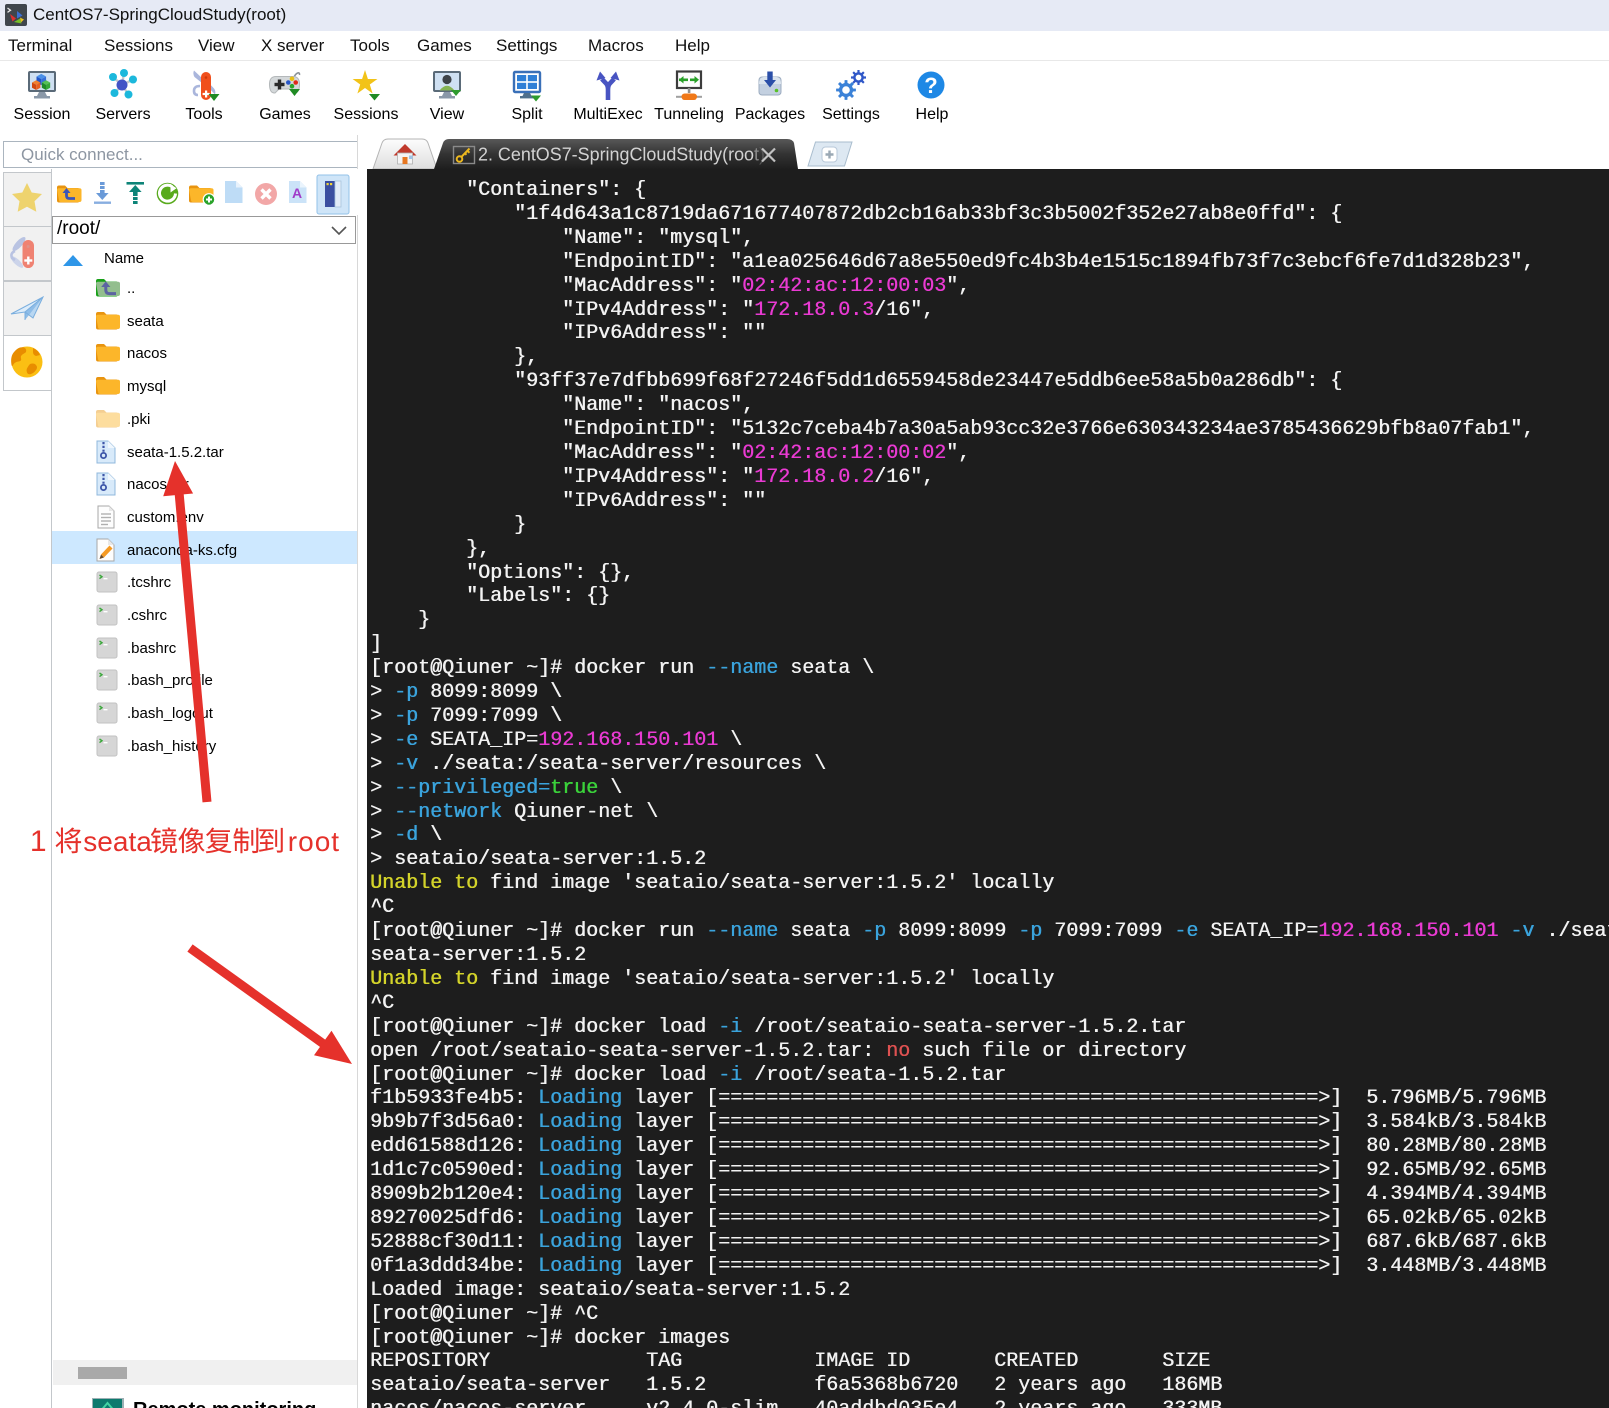 The image size is (1609, 1408). What do you see at coordinates (621, 155) in the screenshot?
I see `svg-text:2. CentOS7-SpringCloudStudy(ro: 2. CentOS7-SpringCloudStudy(root)` at bounding box center [621, 155].